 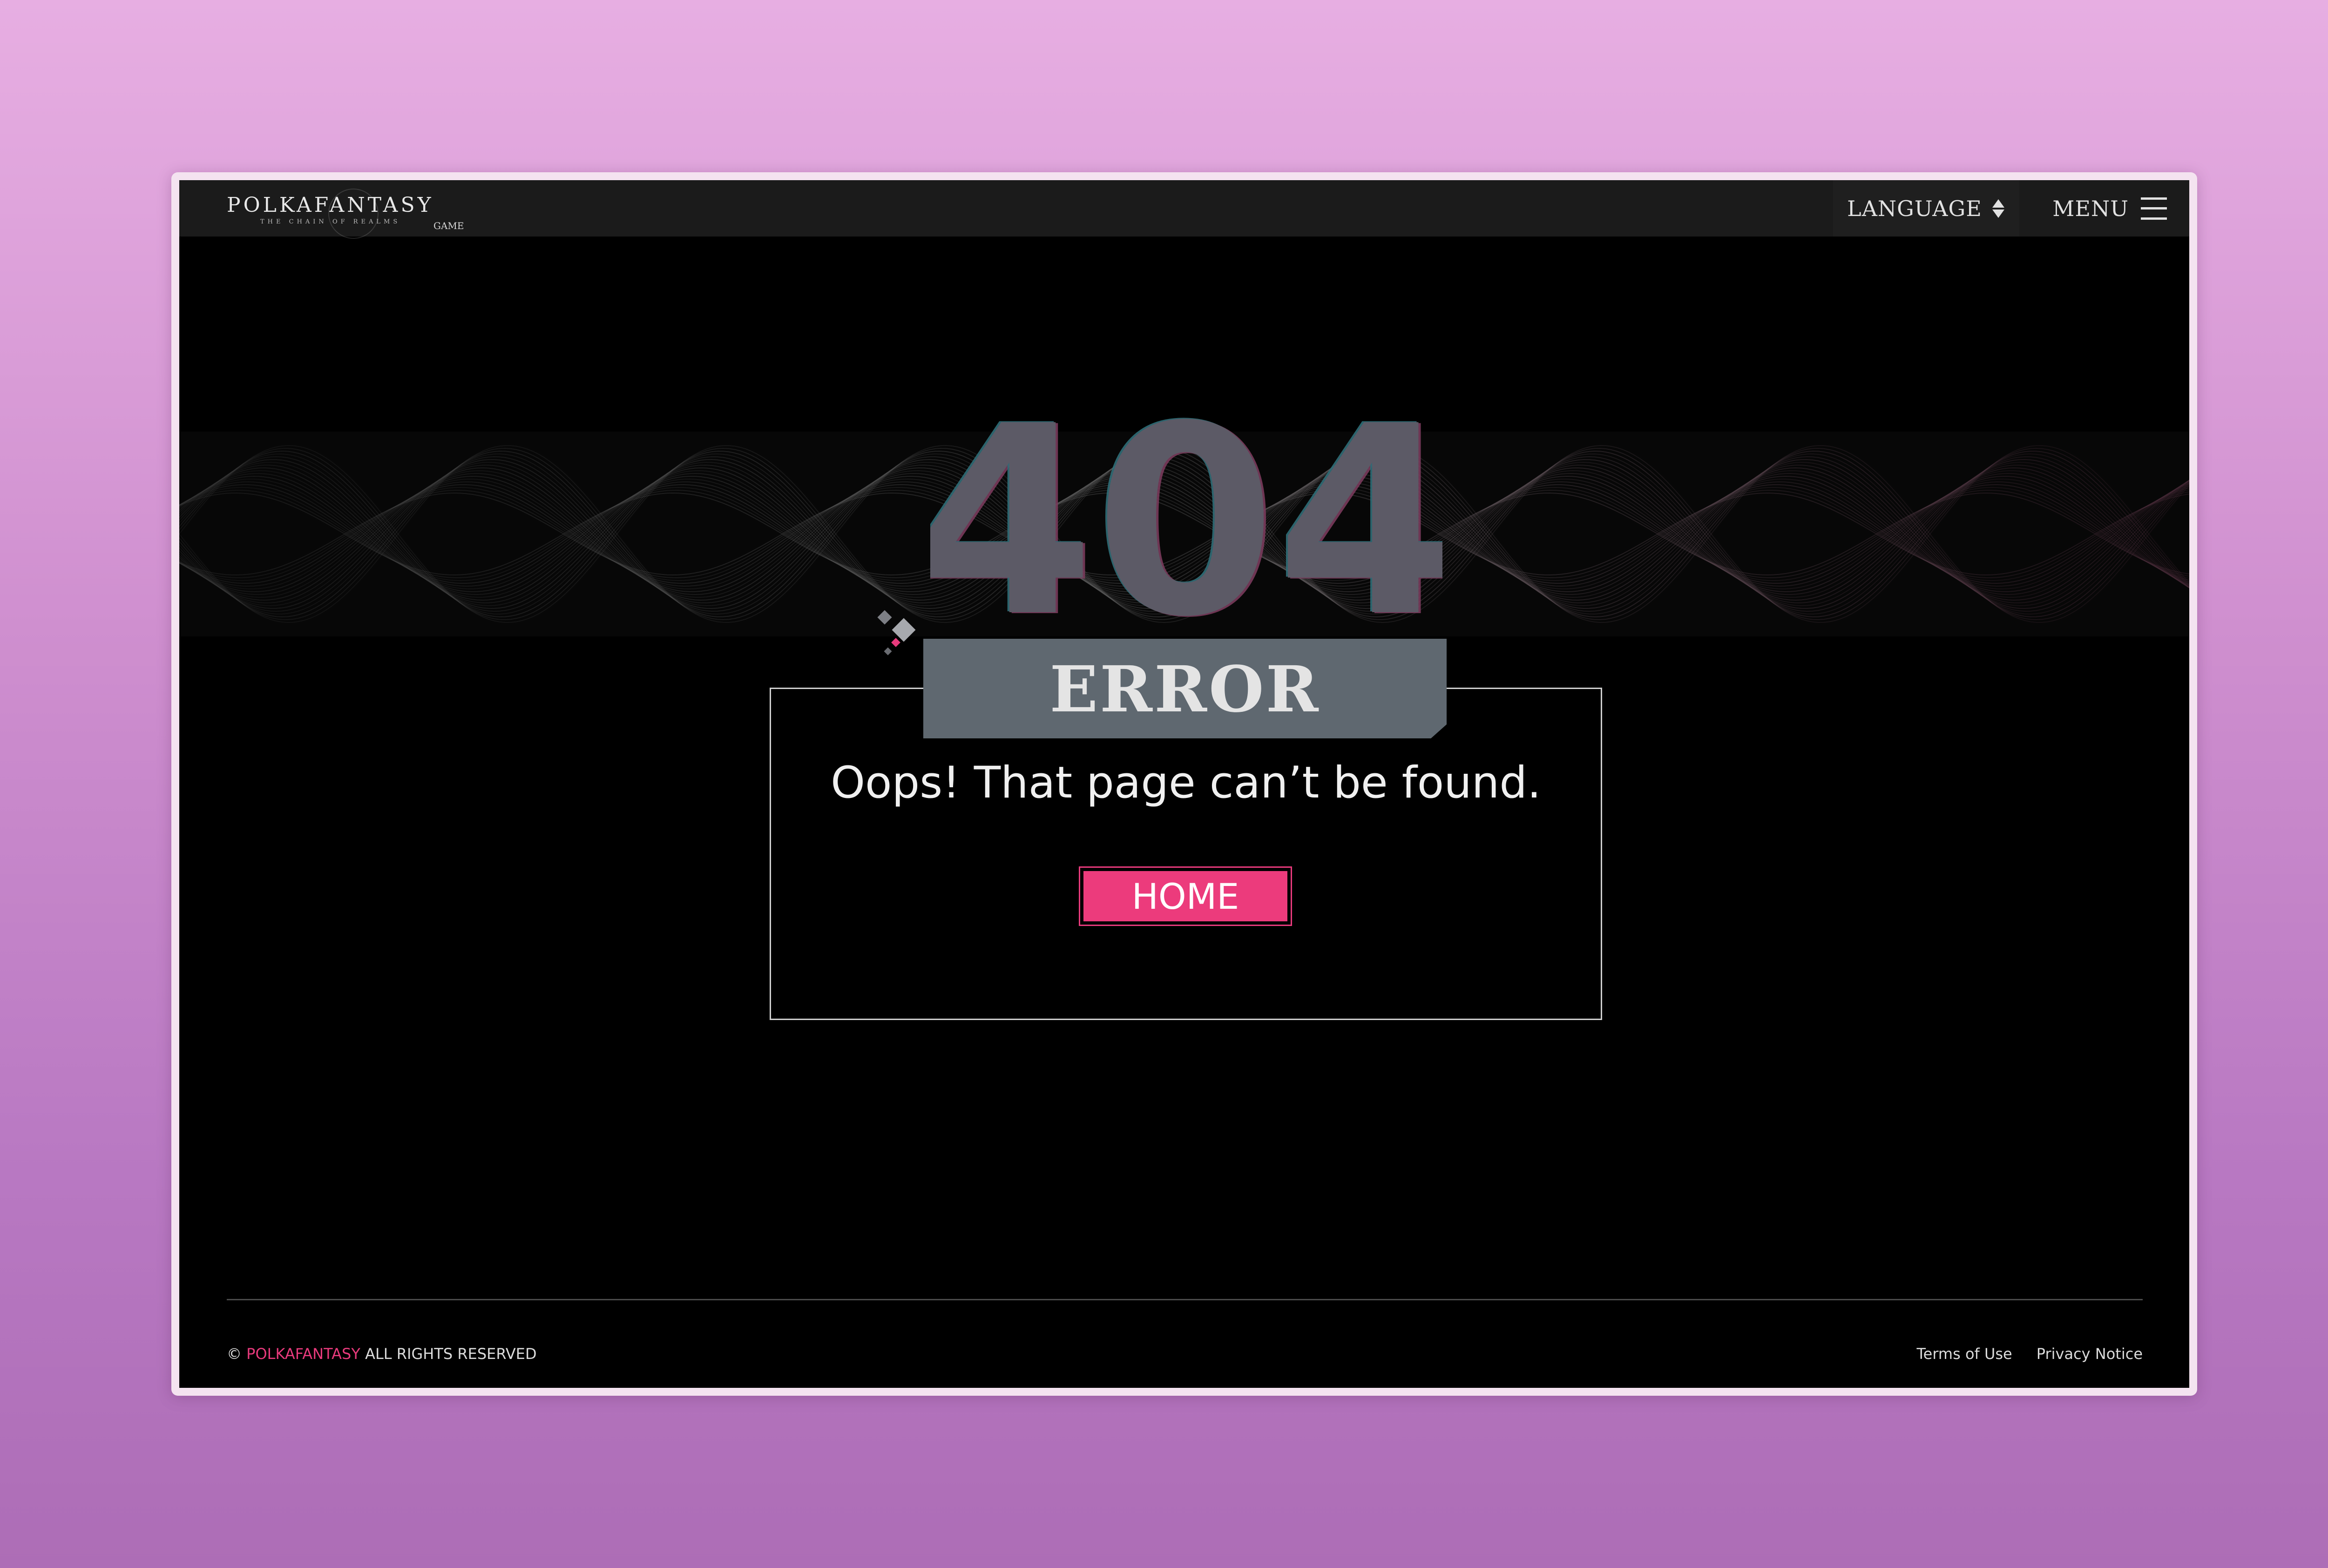 What do you see at coordinates (303, 1354) in the screenshot?
I see `copyright-brand: POLKAFANTASY` at bounding box center [303, 1354].